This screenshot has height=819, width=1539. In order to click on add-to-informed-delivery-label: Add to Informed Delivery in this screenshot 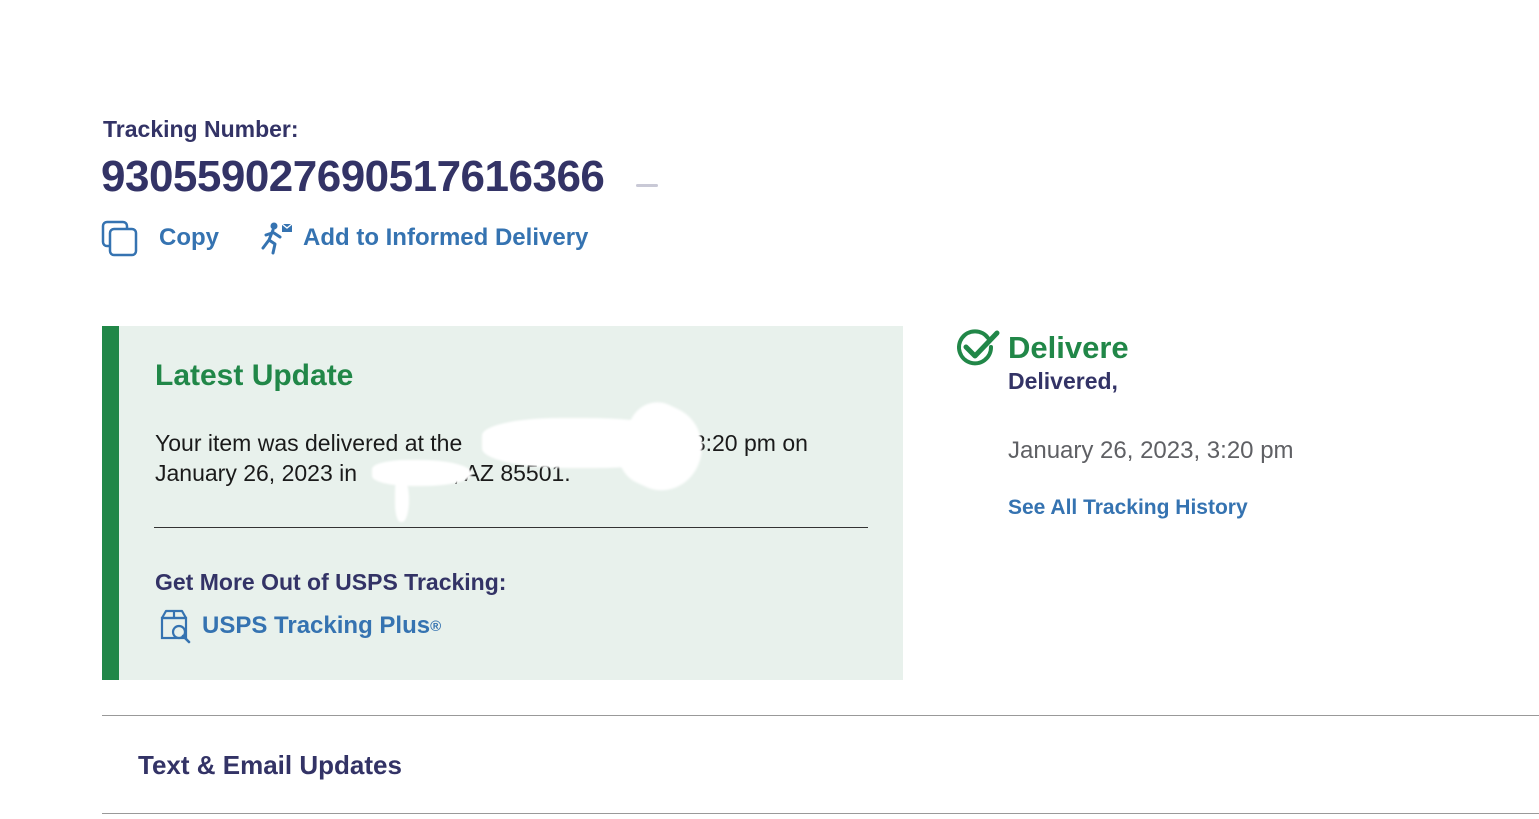, I will do `click(446, 237)`.